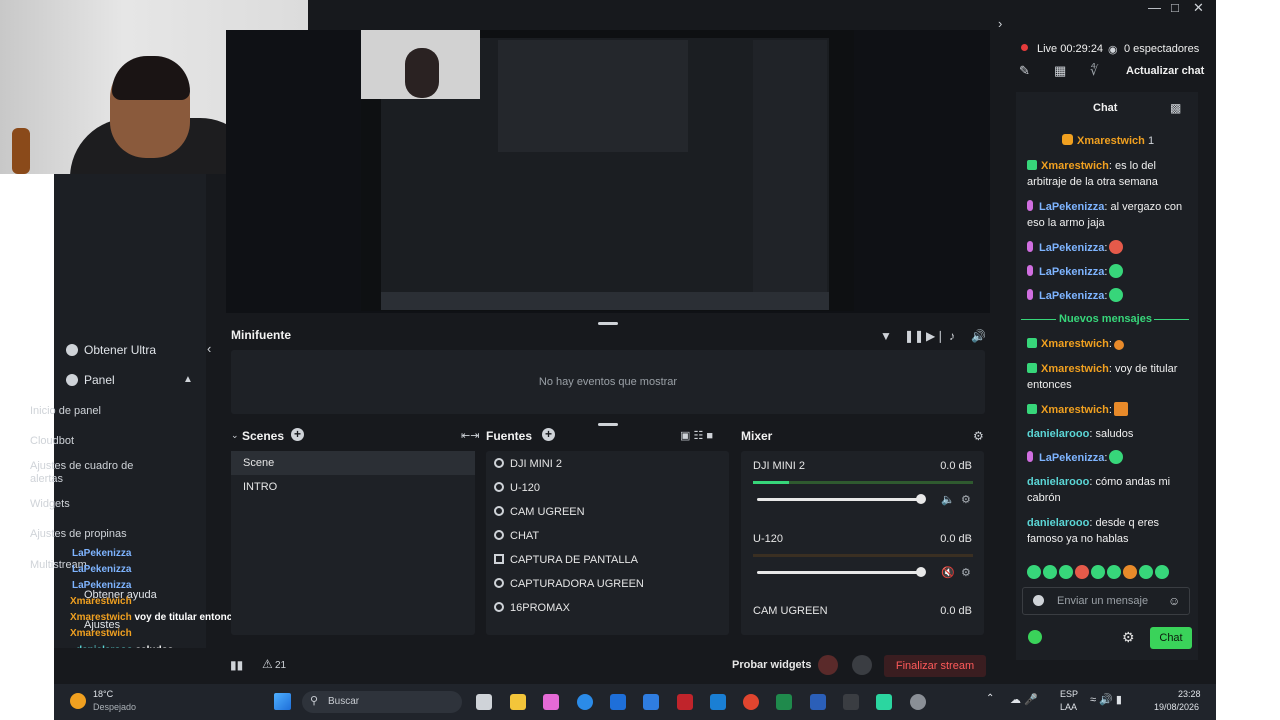  Describe the element at coordinates (1060, 71) in the screenshot. I see `store-icon: ▦` at that location.